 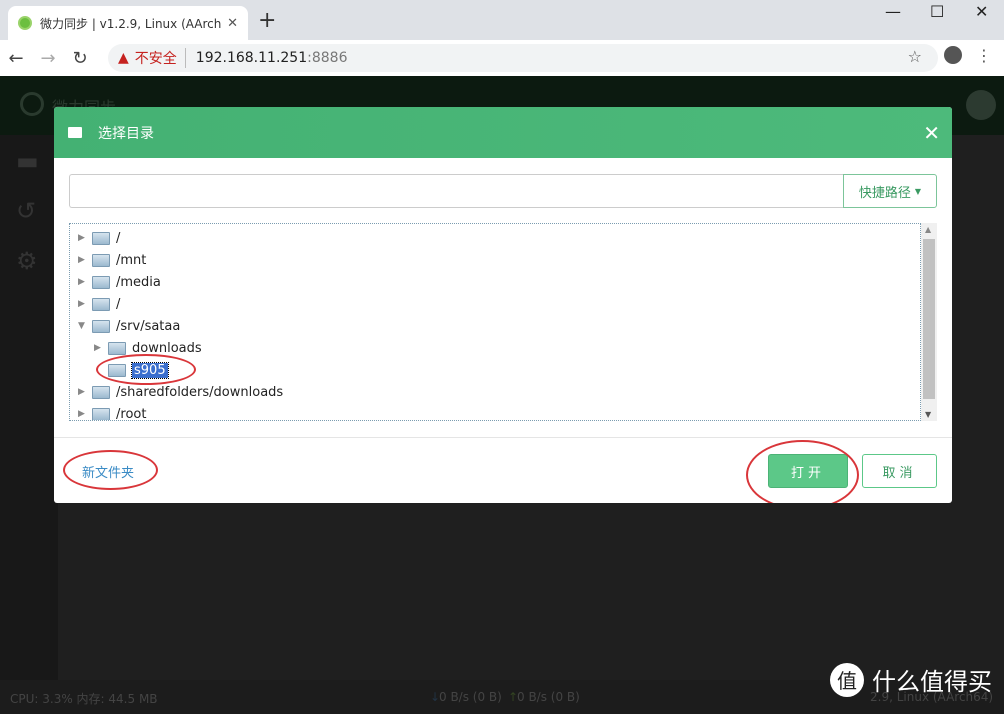 I want to click on tree-node-label: /sharedfolders/downloads, so click(x=200, y=392).